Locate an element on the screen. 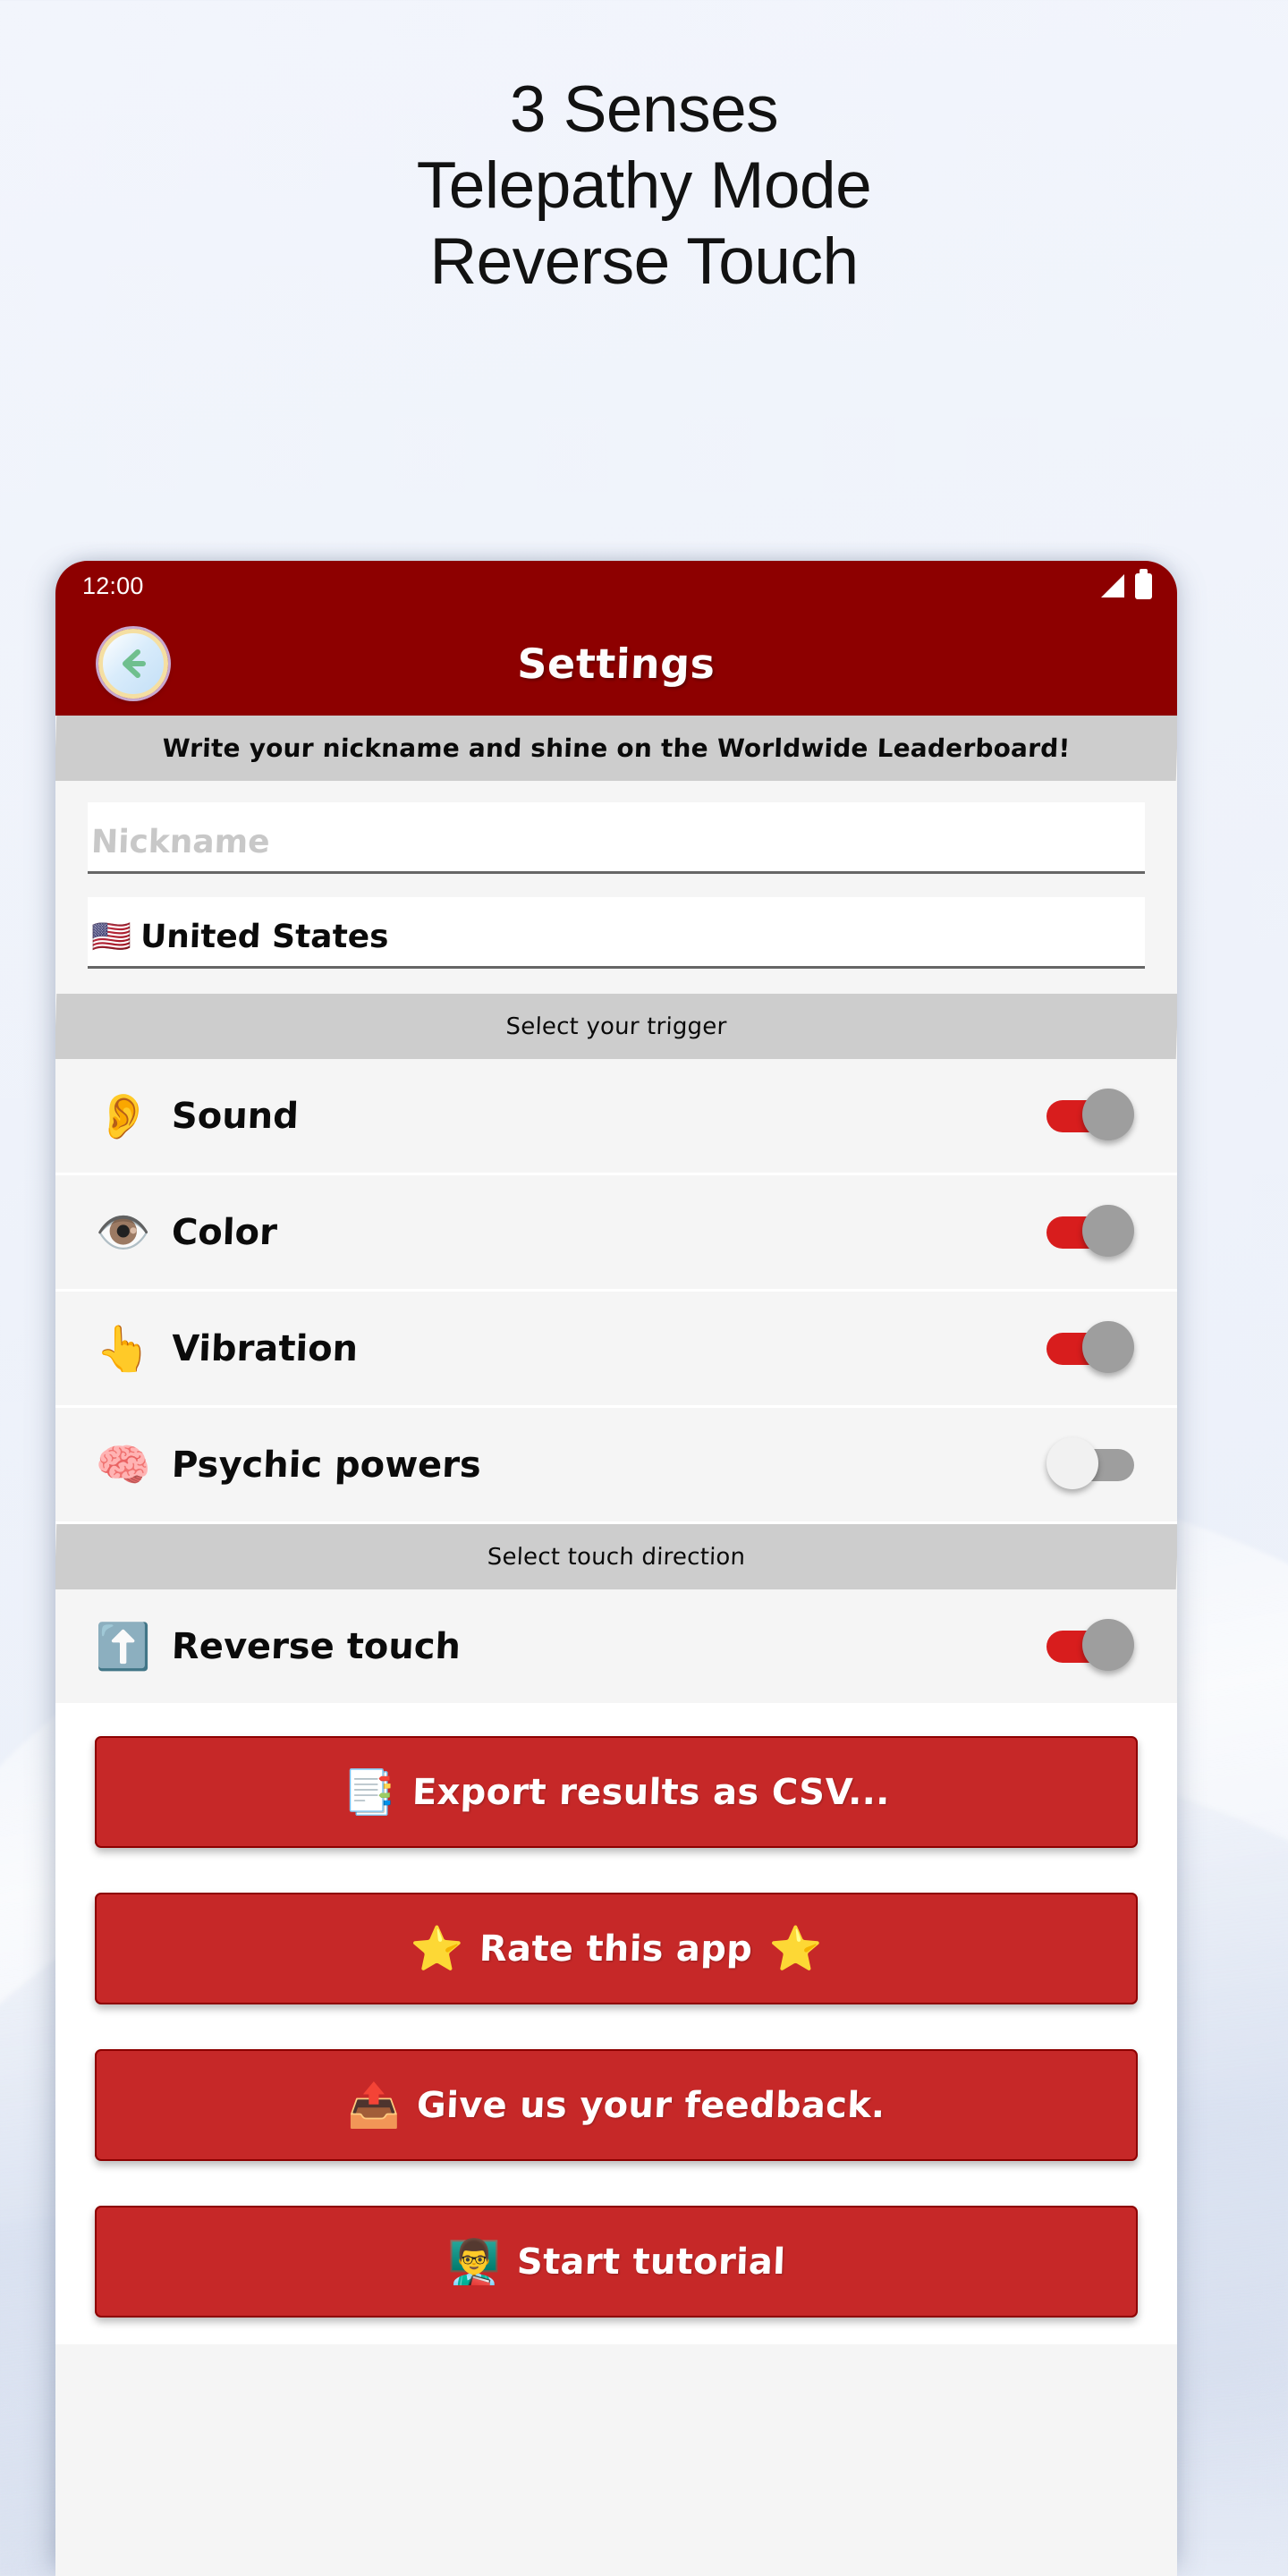 This screenshot has width=1288, height=2576. country-flag-icon: 🇺🇸 is located at coordinates (111, 936).